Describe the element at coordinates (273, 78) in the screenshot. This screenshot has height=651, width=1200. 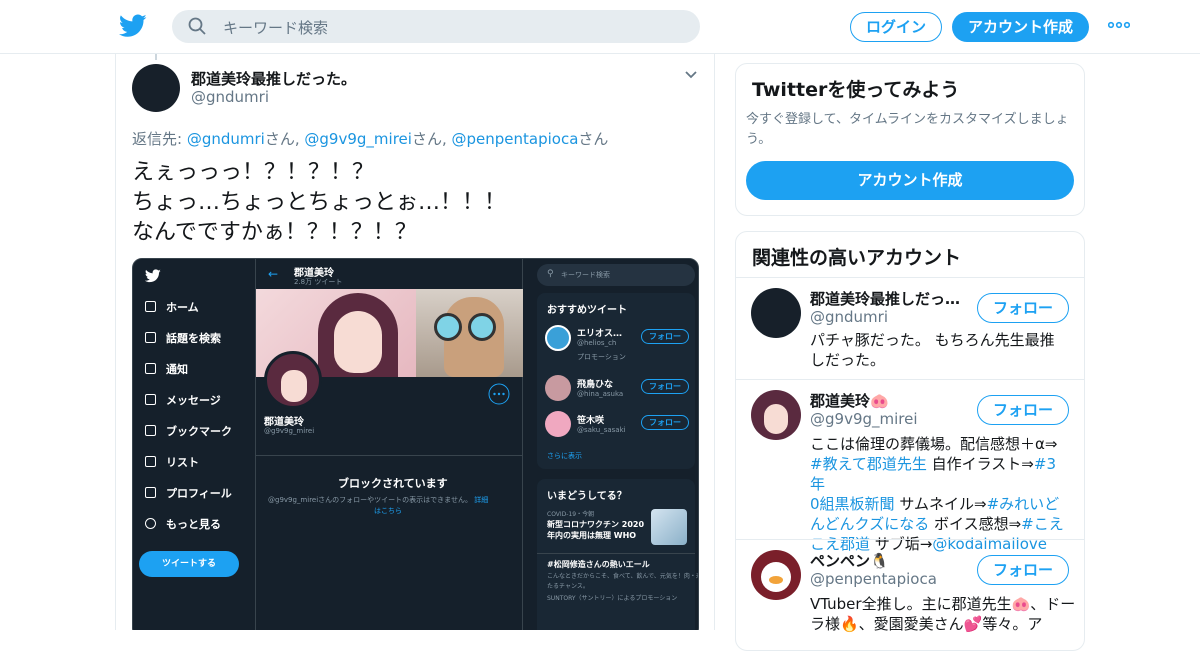
I see `author-name: 郡道美玲最推しだった。` at that location.